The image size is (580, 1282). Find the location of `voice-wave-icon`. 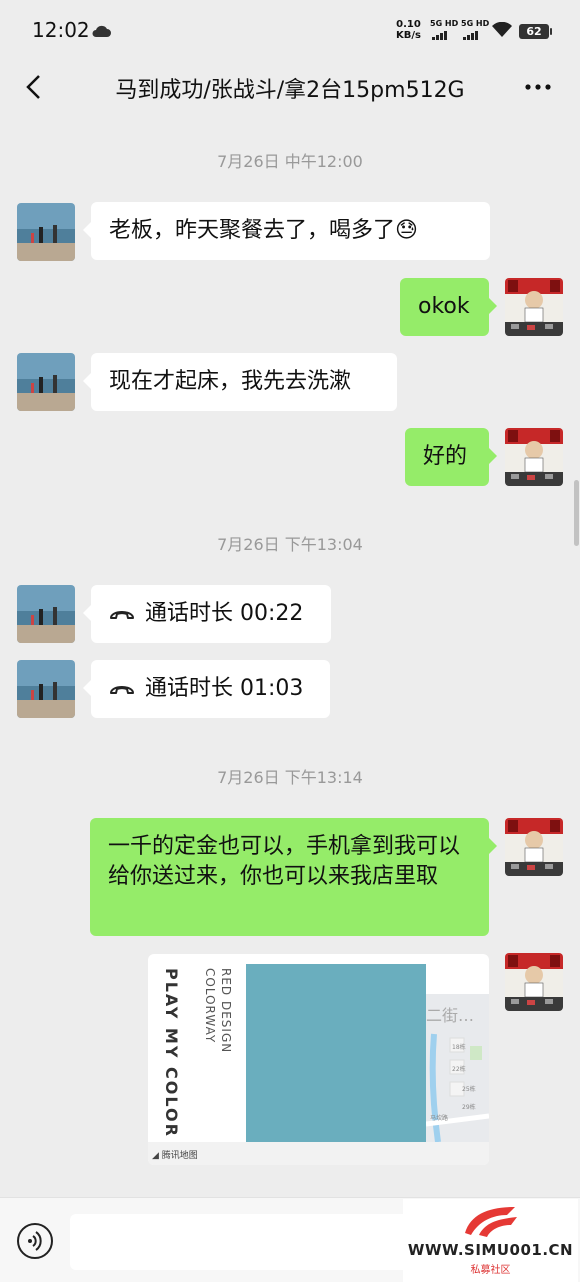

voice-wave-icon is located at coordinates (35, 1241).